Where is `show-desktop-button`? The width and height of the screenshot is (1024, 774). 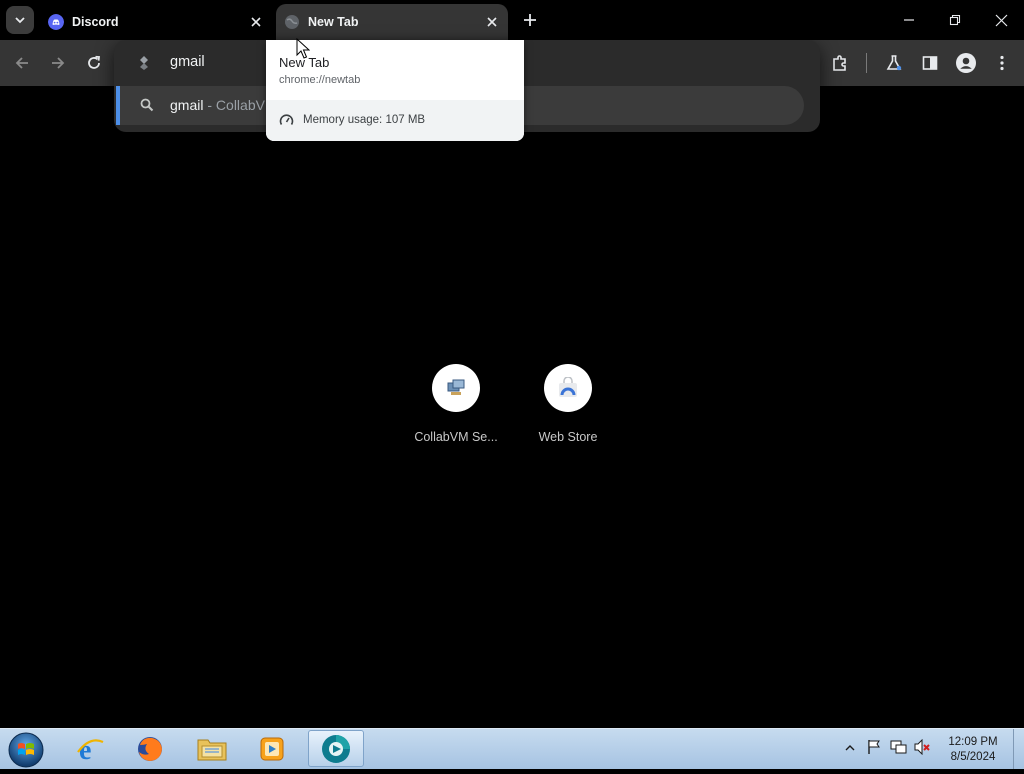
show-desktop-button is located at coordinates (1018, 749).